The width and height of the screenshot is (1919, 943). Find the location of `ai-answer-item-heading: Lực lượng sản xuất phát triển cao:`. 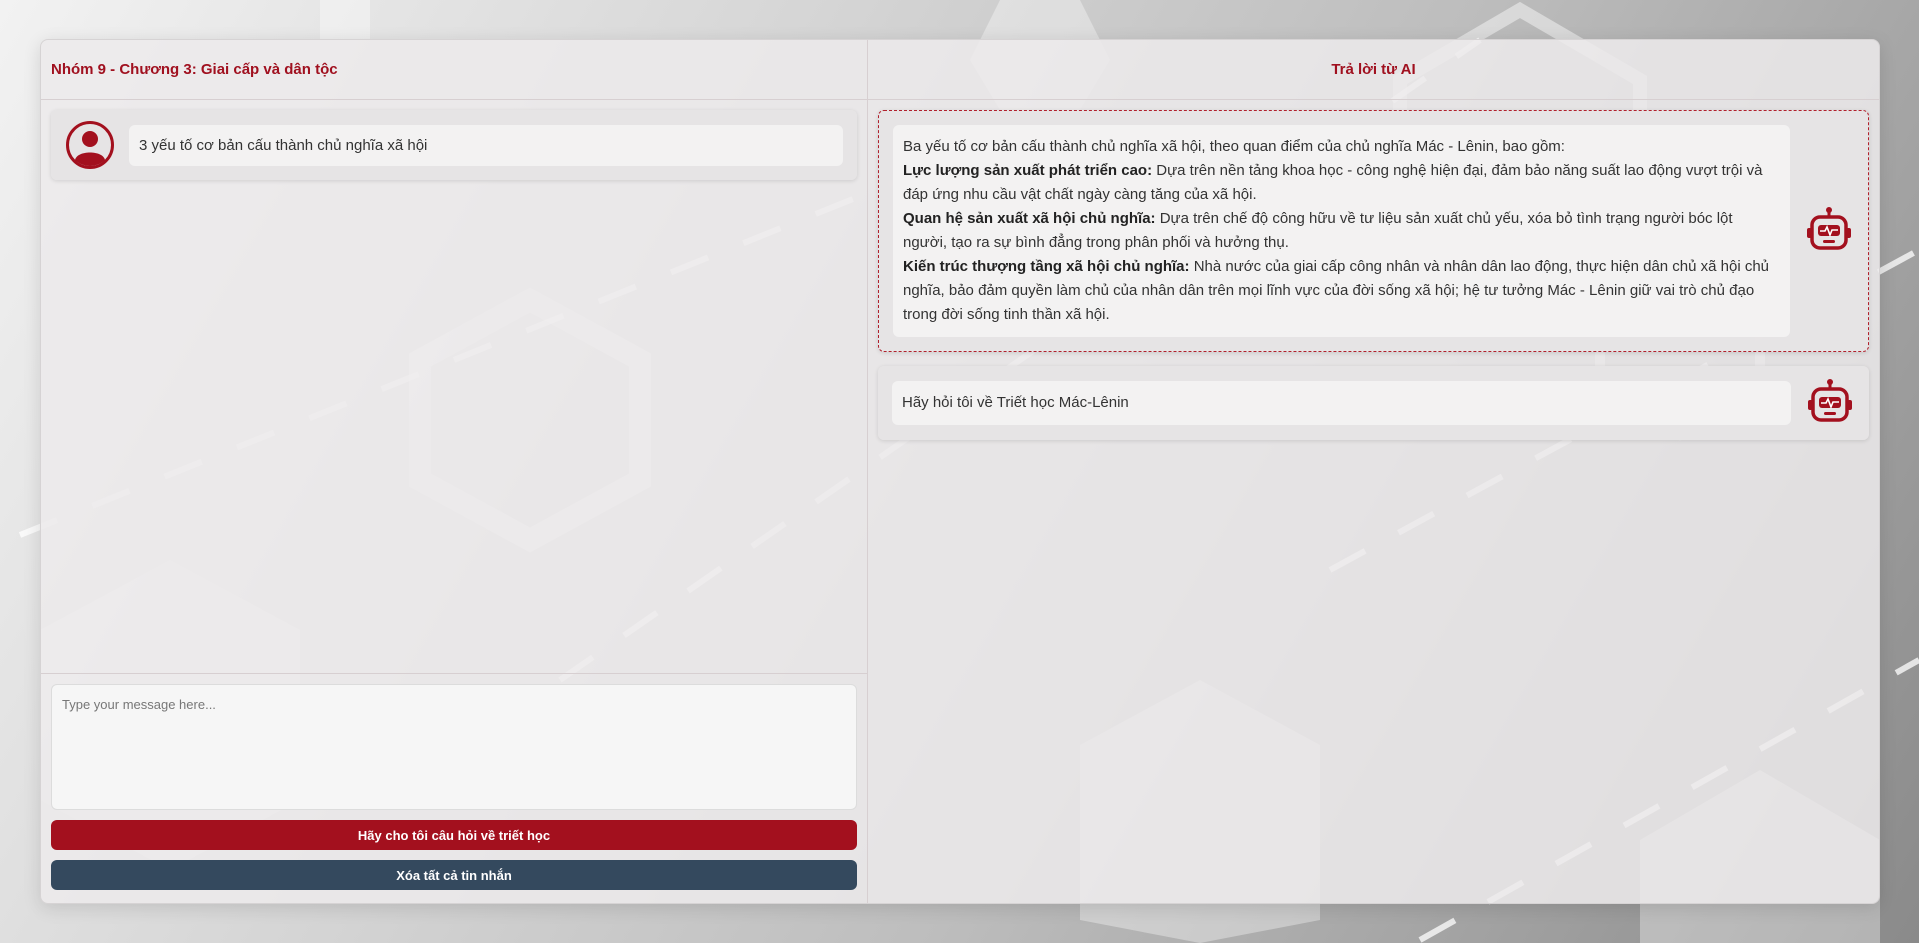

ai-answer-item-heading: Lực lượng sản xuất phát triển cao: is located at coordinates (1028, 170).